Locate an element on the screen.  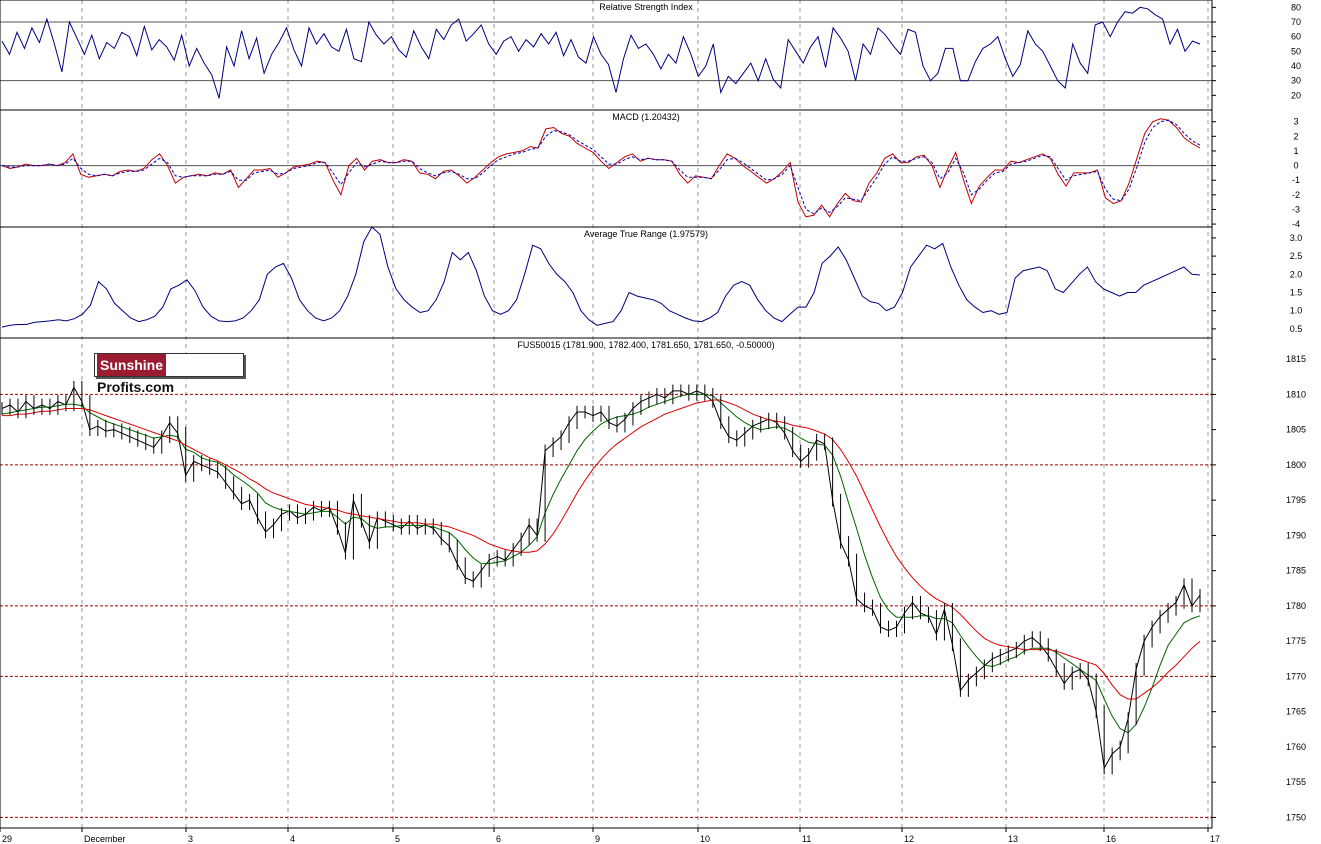
x-tick-label: December is located at coordinates (105, 839).